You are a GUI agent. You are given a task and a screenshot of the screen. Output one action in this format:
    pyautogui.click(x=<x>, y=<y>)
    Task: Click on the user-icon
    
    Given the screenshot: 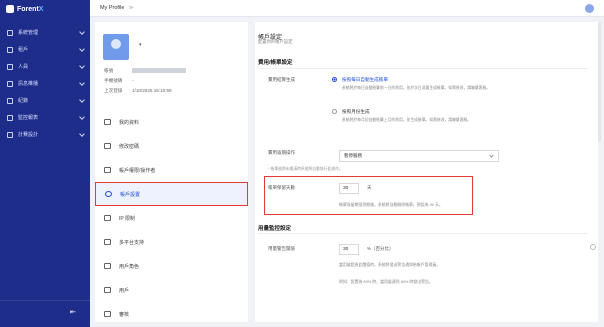 What is the action you would take?
    pyautogui.click(x=107, y=290)
    